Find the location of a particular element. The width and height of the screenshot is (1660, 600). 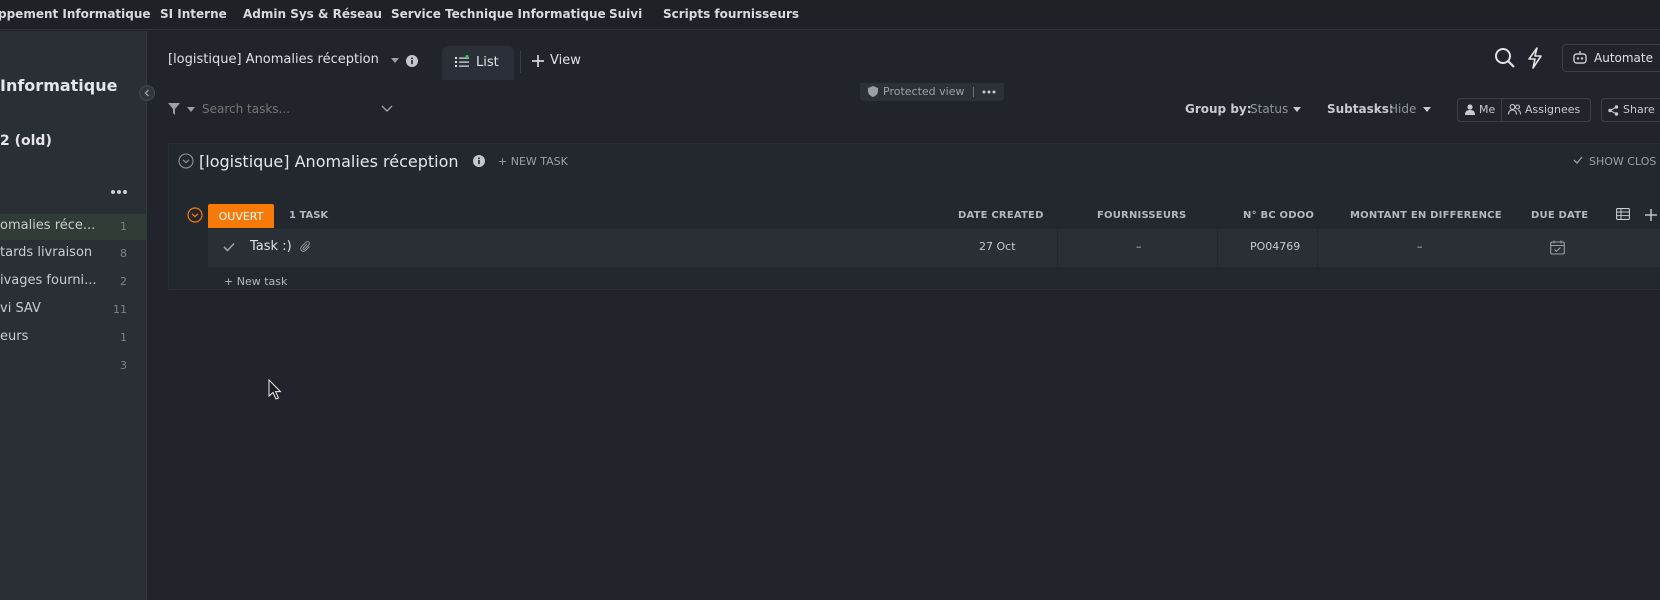

mouse-cursor-icon is located at coordinates (275, 390).